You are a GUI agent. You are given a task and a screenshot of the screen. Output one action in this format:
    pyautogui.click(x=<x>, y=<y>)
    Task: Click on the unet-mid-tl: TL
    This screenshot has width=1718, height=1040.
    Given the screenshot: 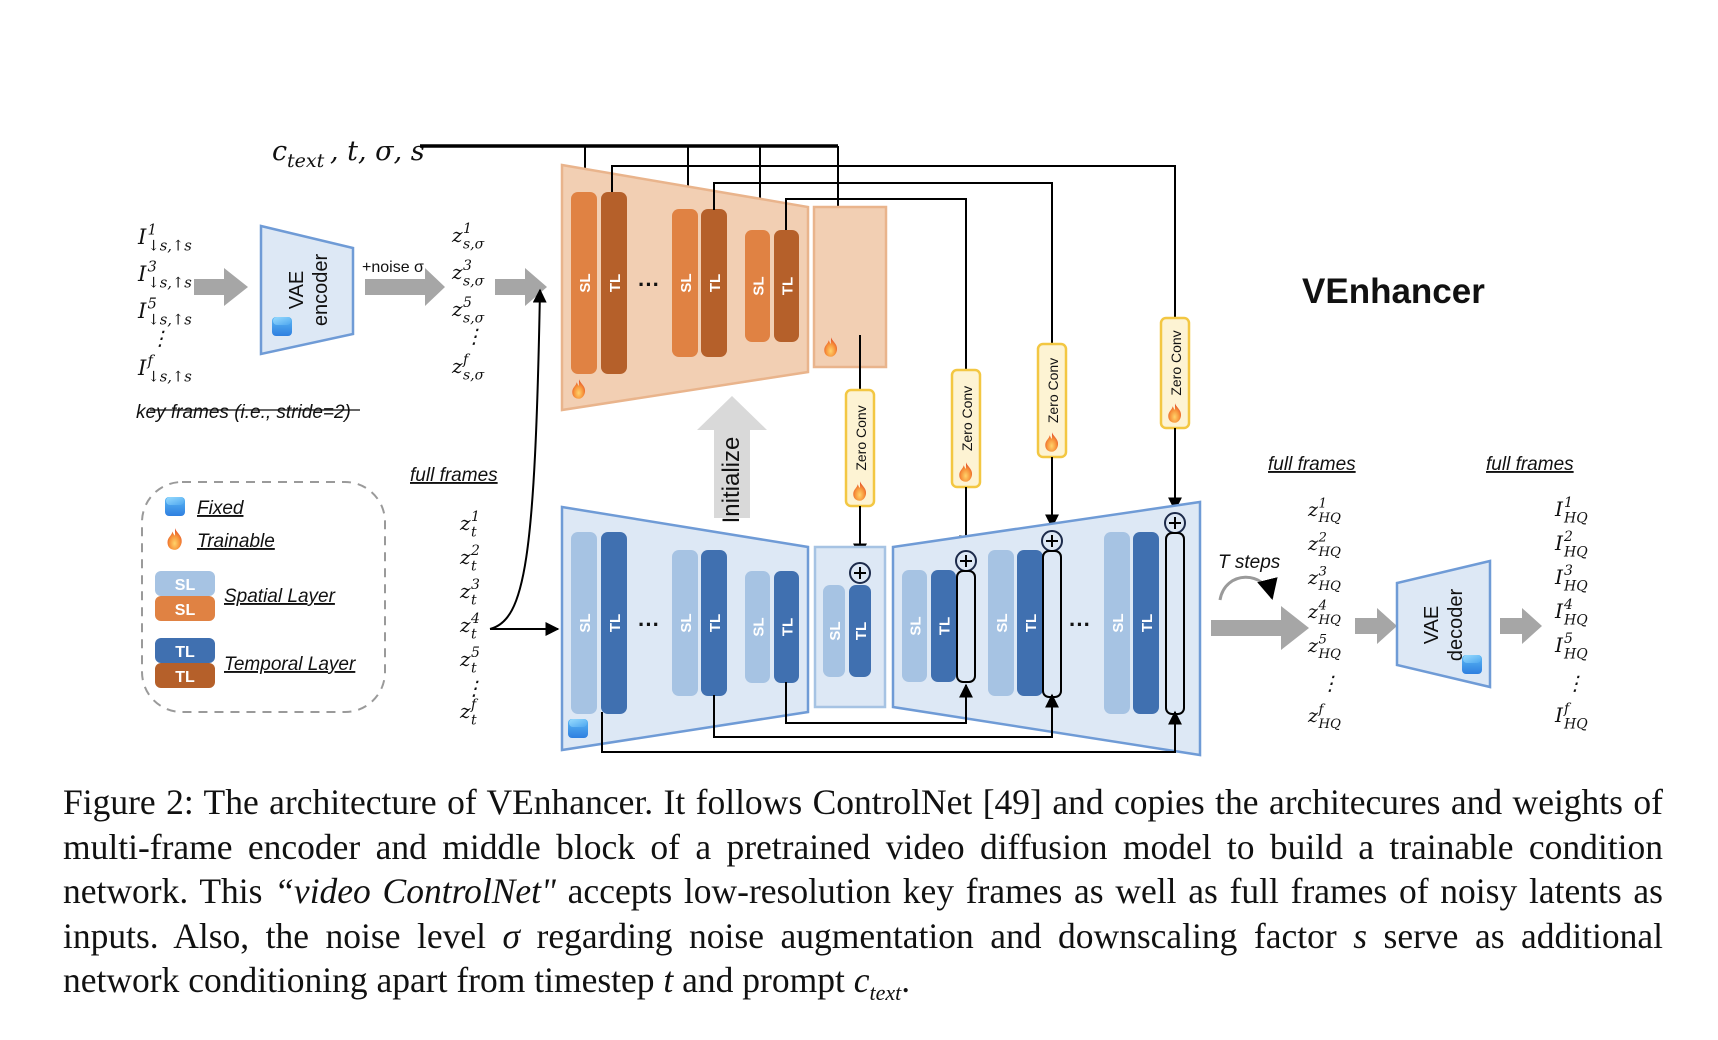 What is the action you would take?
    pyautogui.click(x=860, y=631)
    